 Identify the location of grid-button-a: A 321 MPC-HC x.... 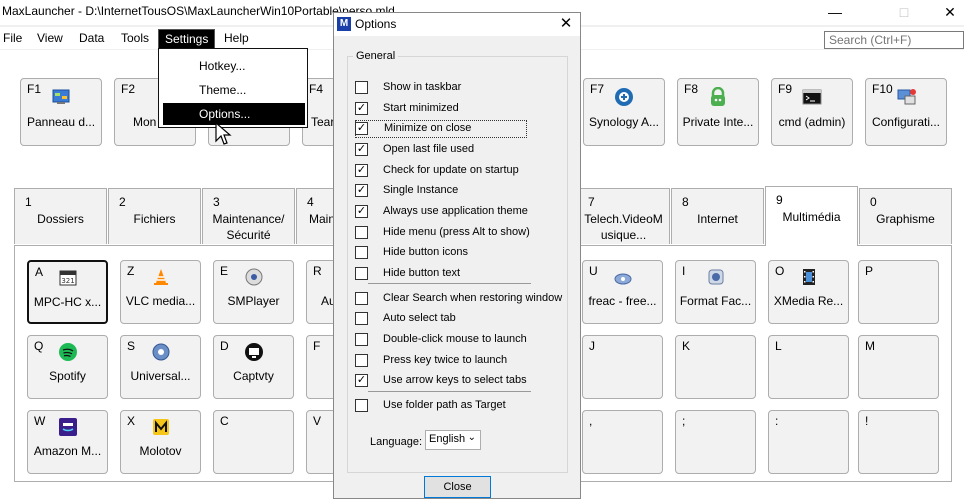
(67, 292).